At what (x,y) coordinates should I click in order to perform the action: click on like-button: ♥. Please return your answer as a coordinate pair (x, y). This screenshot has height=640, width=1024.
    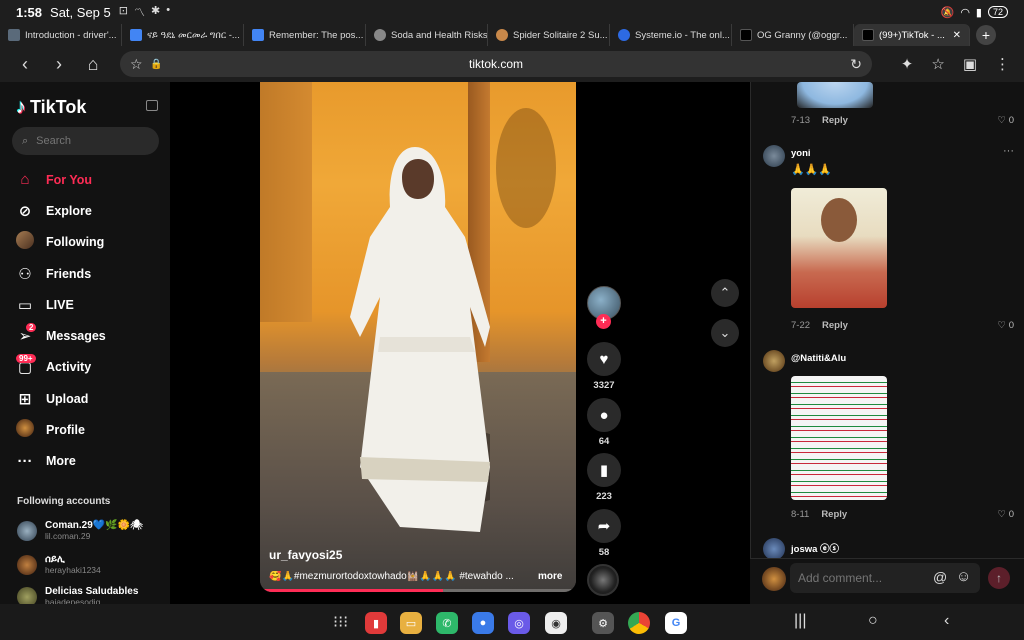
    Looking at the image, I should click on (604, 359).